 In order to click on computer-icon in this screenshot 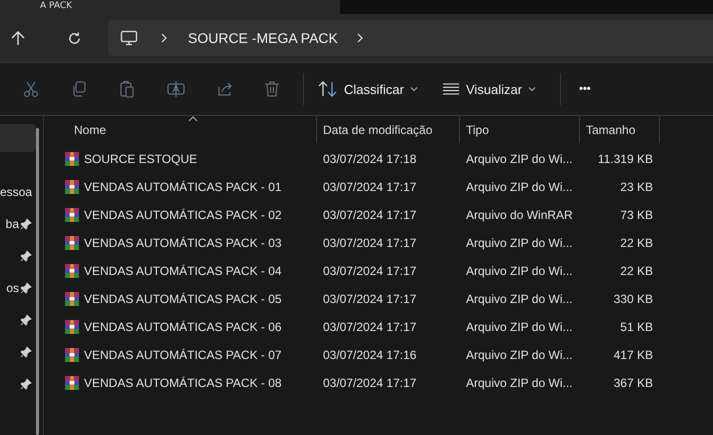, I will do `click(129, 38)`.